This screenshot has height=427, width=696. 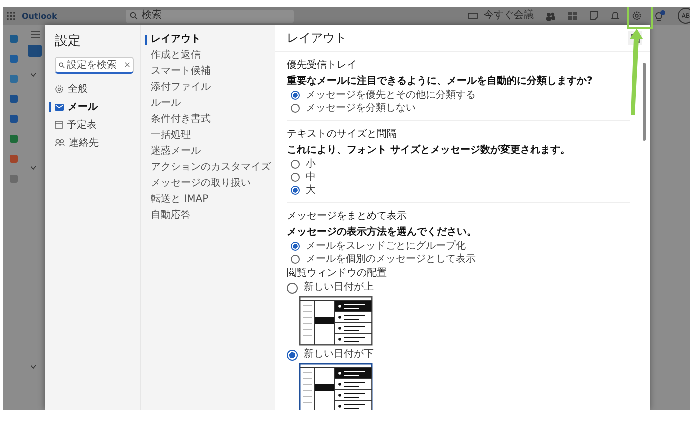 What do you see at coordinates (339, 355) in the screenshot?
I see `option-label: 新しい日付が下` at bounding box center [339, 355].